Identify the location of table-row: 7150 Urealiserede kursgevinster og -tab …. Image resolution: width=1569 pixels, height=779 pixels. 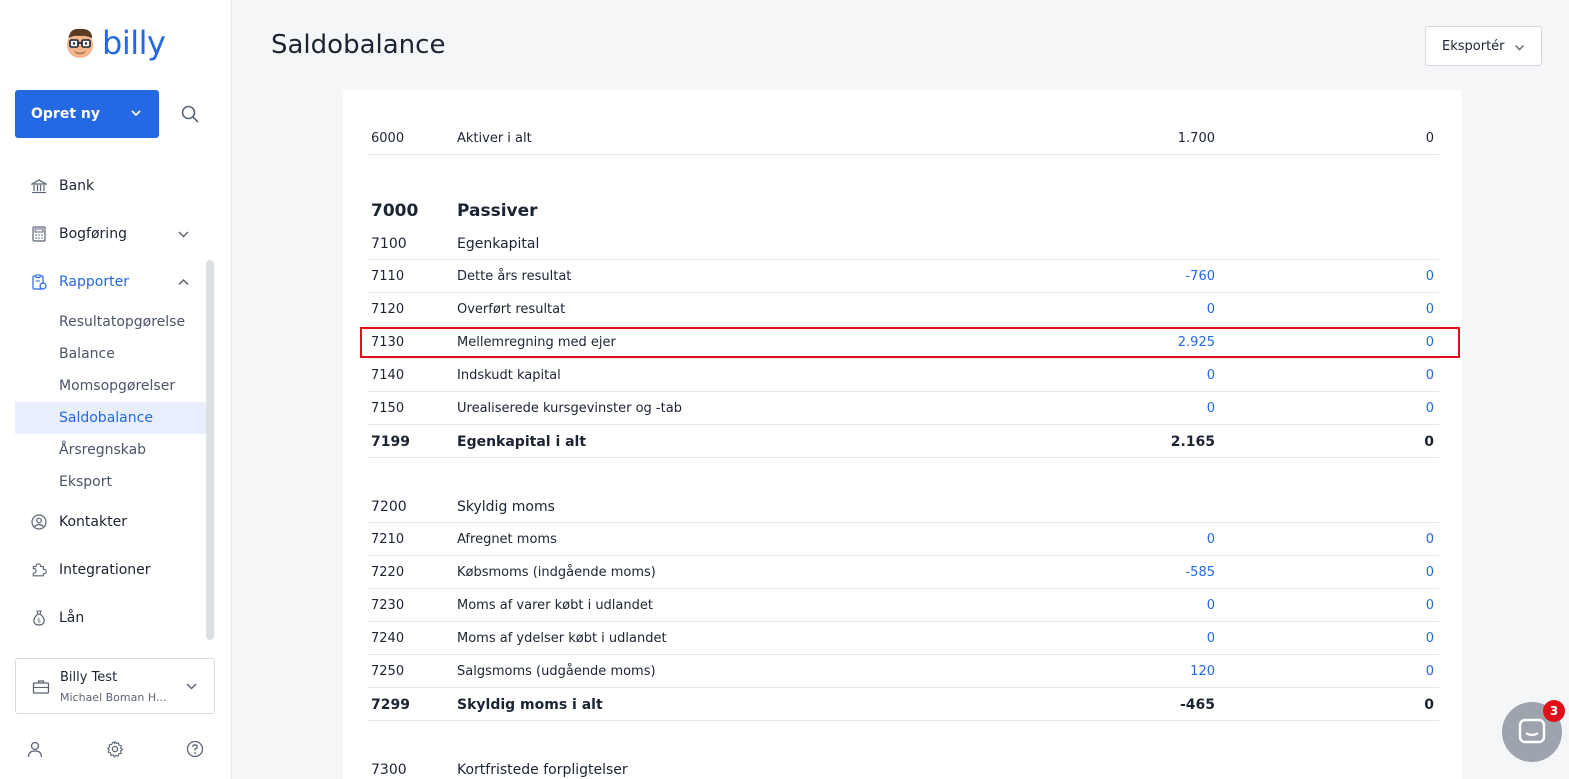
(903, 408).